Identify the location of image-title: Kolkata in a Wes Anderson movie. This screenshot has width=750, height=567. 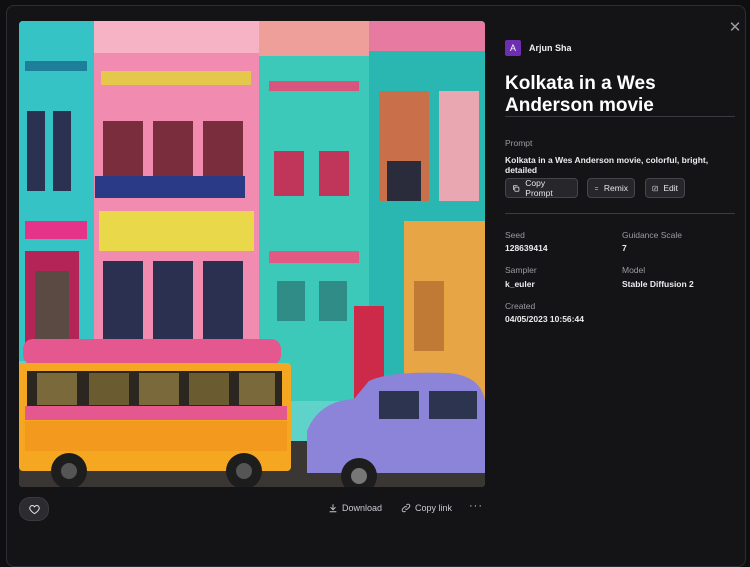
(580, 94).